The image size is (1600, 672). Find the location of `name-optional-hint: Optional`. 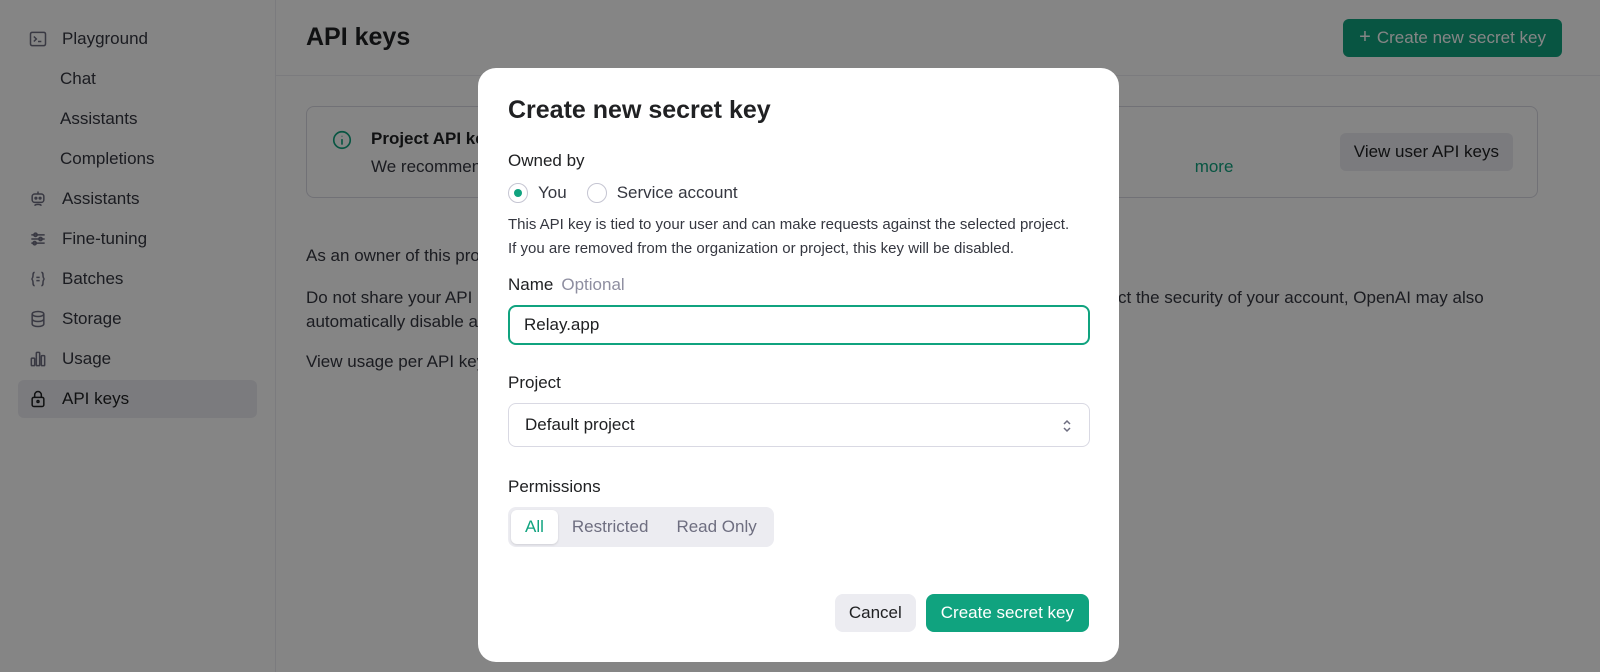

name-optional-hint: Optional is located at coordinates (593, 284).